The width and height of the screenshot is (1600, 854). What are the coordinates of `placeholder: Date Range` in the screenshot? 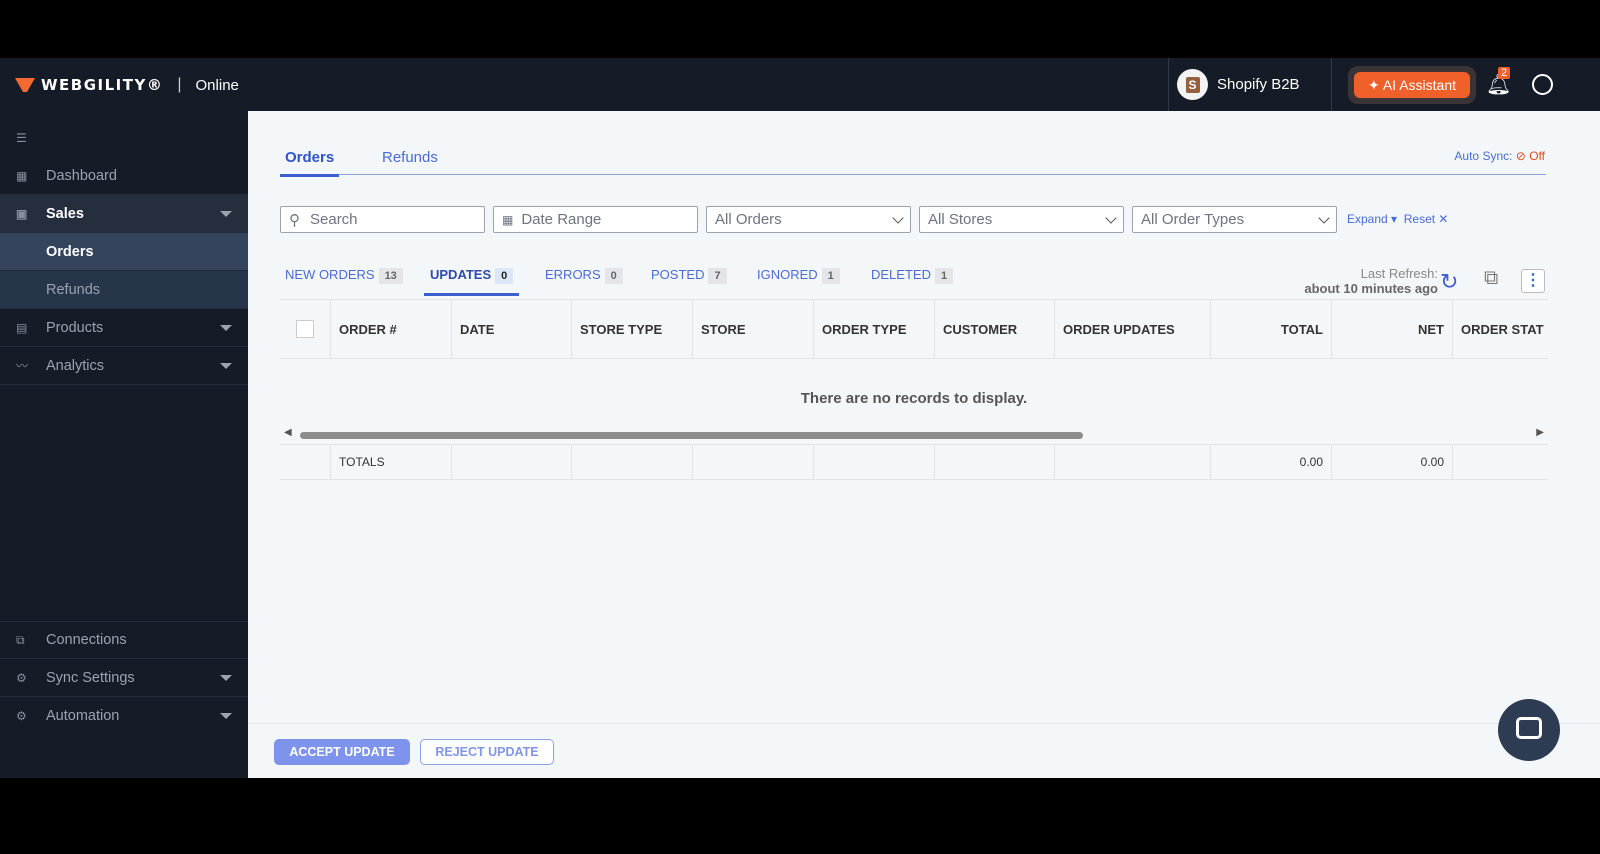 It's located at (561, 219).